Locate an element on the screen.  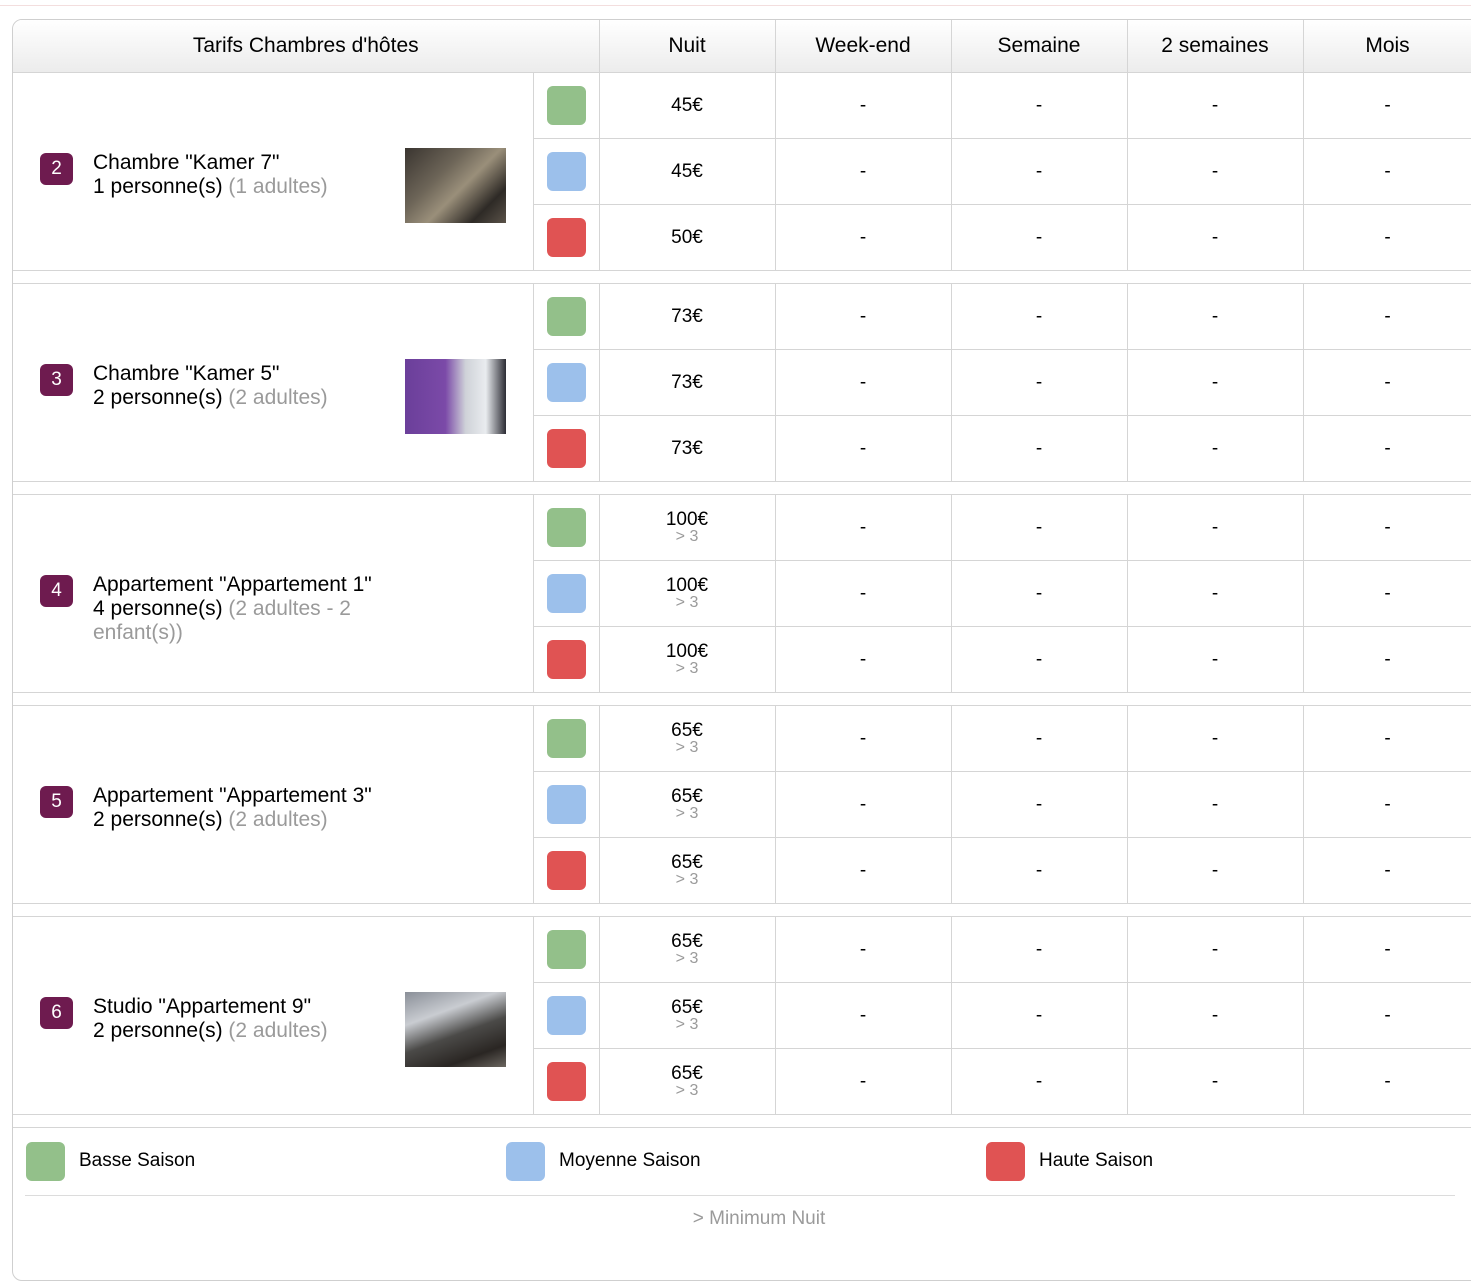
minimum-night-note: > Minimum Nuit is located at coordinates (759, 1218).